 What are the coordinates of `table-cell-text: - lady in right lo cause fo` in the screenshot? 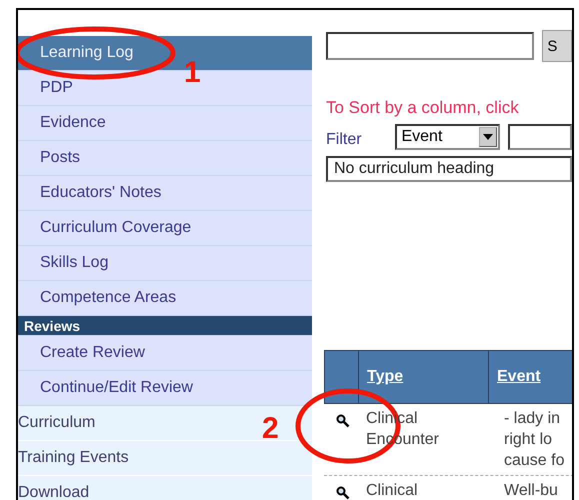 It's located at (534, 440).